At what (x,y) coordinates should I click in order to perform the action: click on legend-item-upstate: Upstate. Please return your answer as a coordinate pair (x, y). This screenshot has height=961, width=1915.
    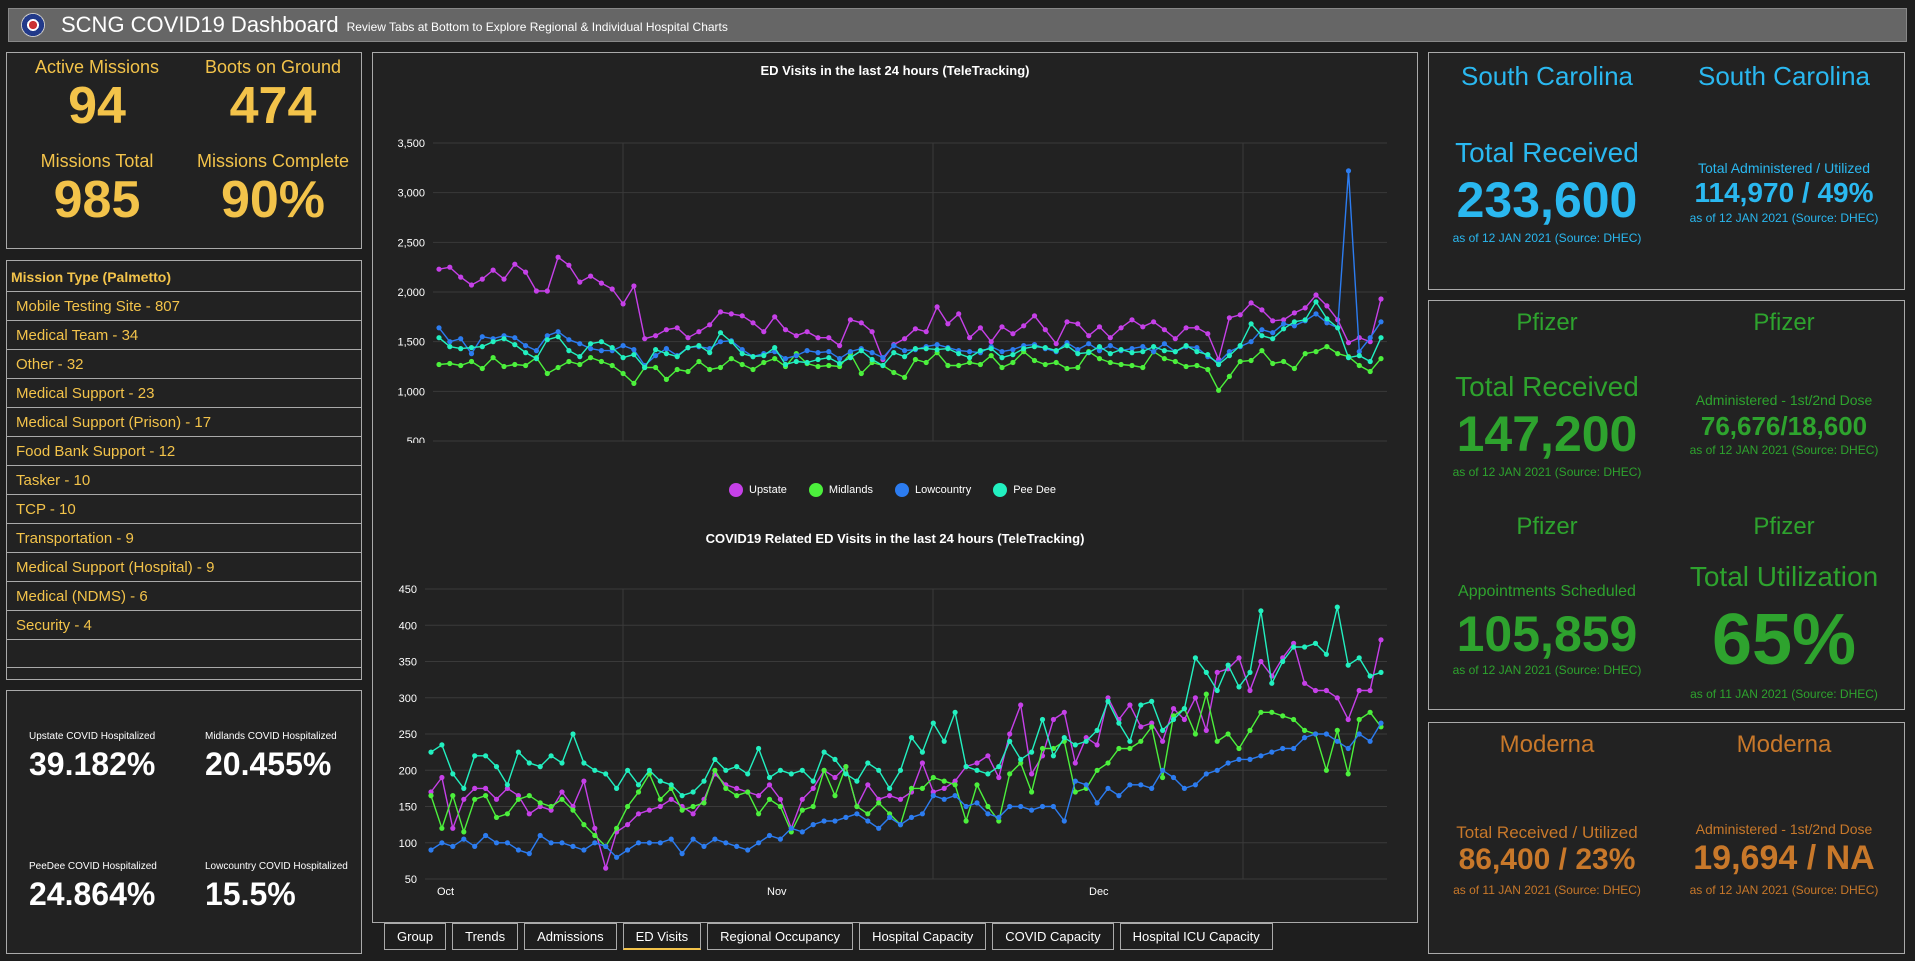
    Looking at the image, I should click on (758, 490).